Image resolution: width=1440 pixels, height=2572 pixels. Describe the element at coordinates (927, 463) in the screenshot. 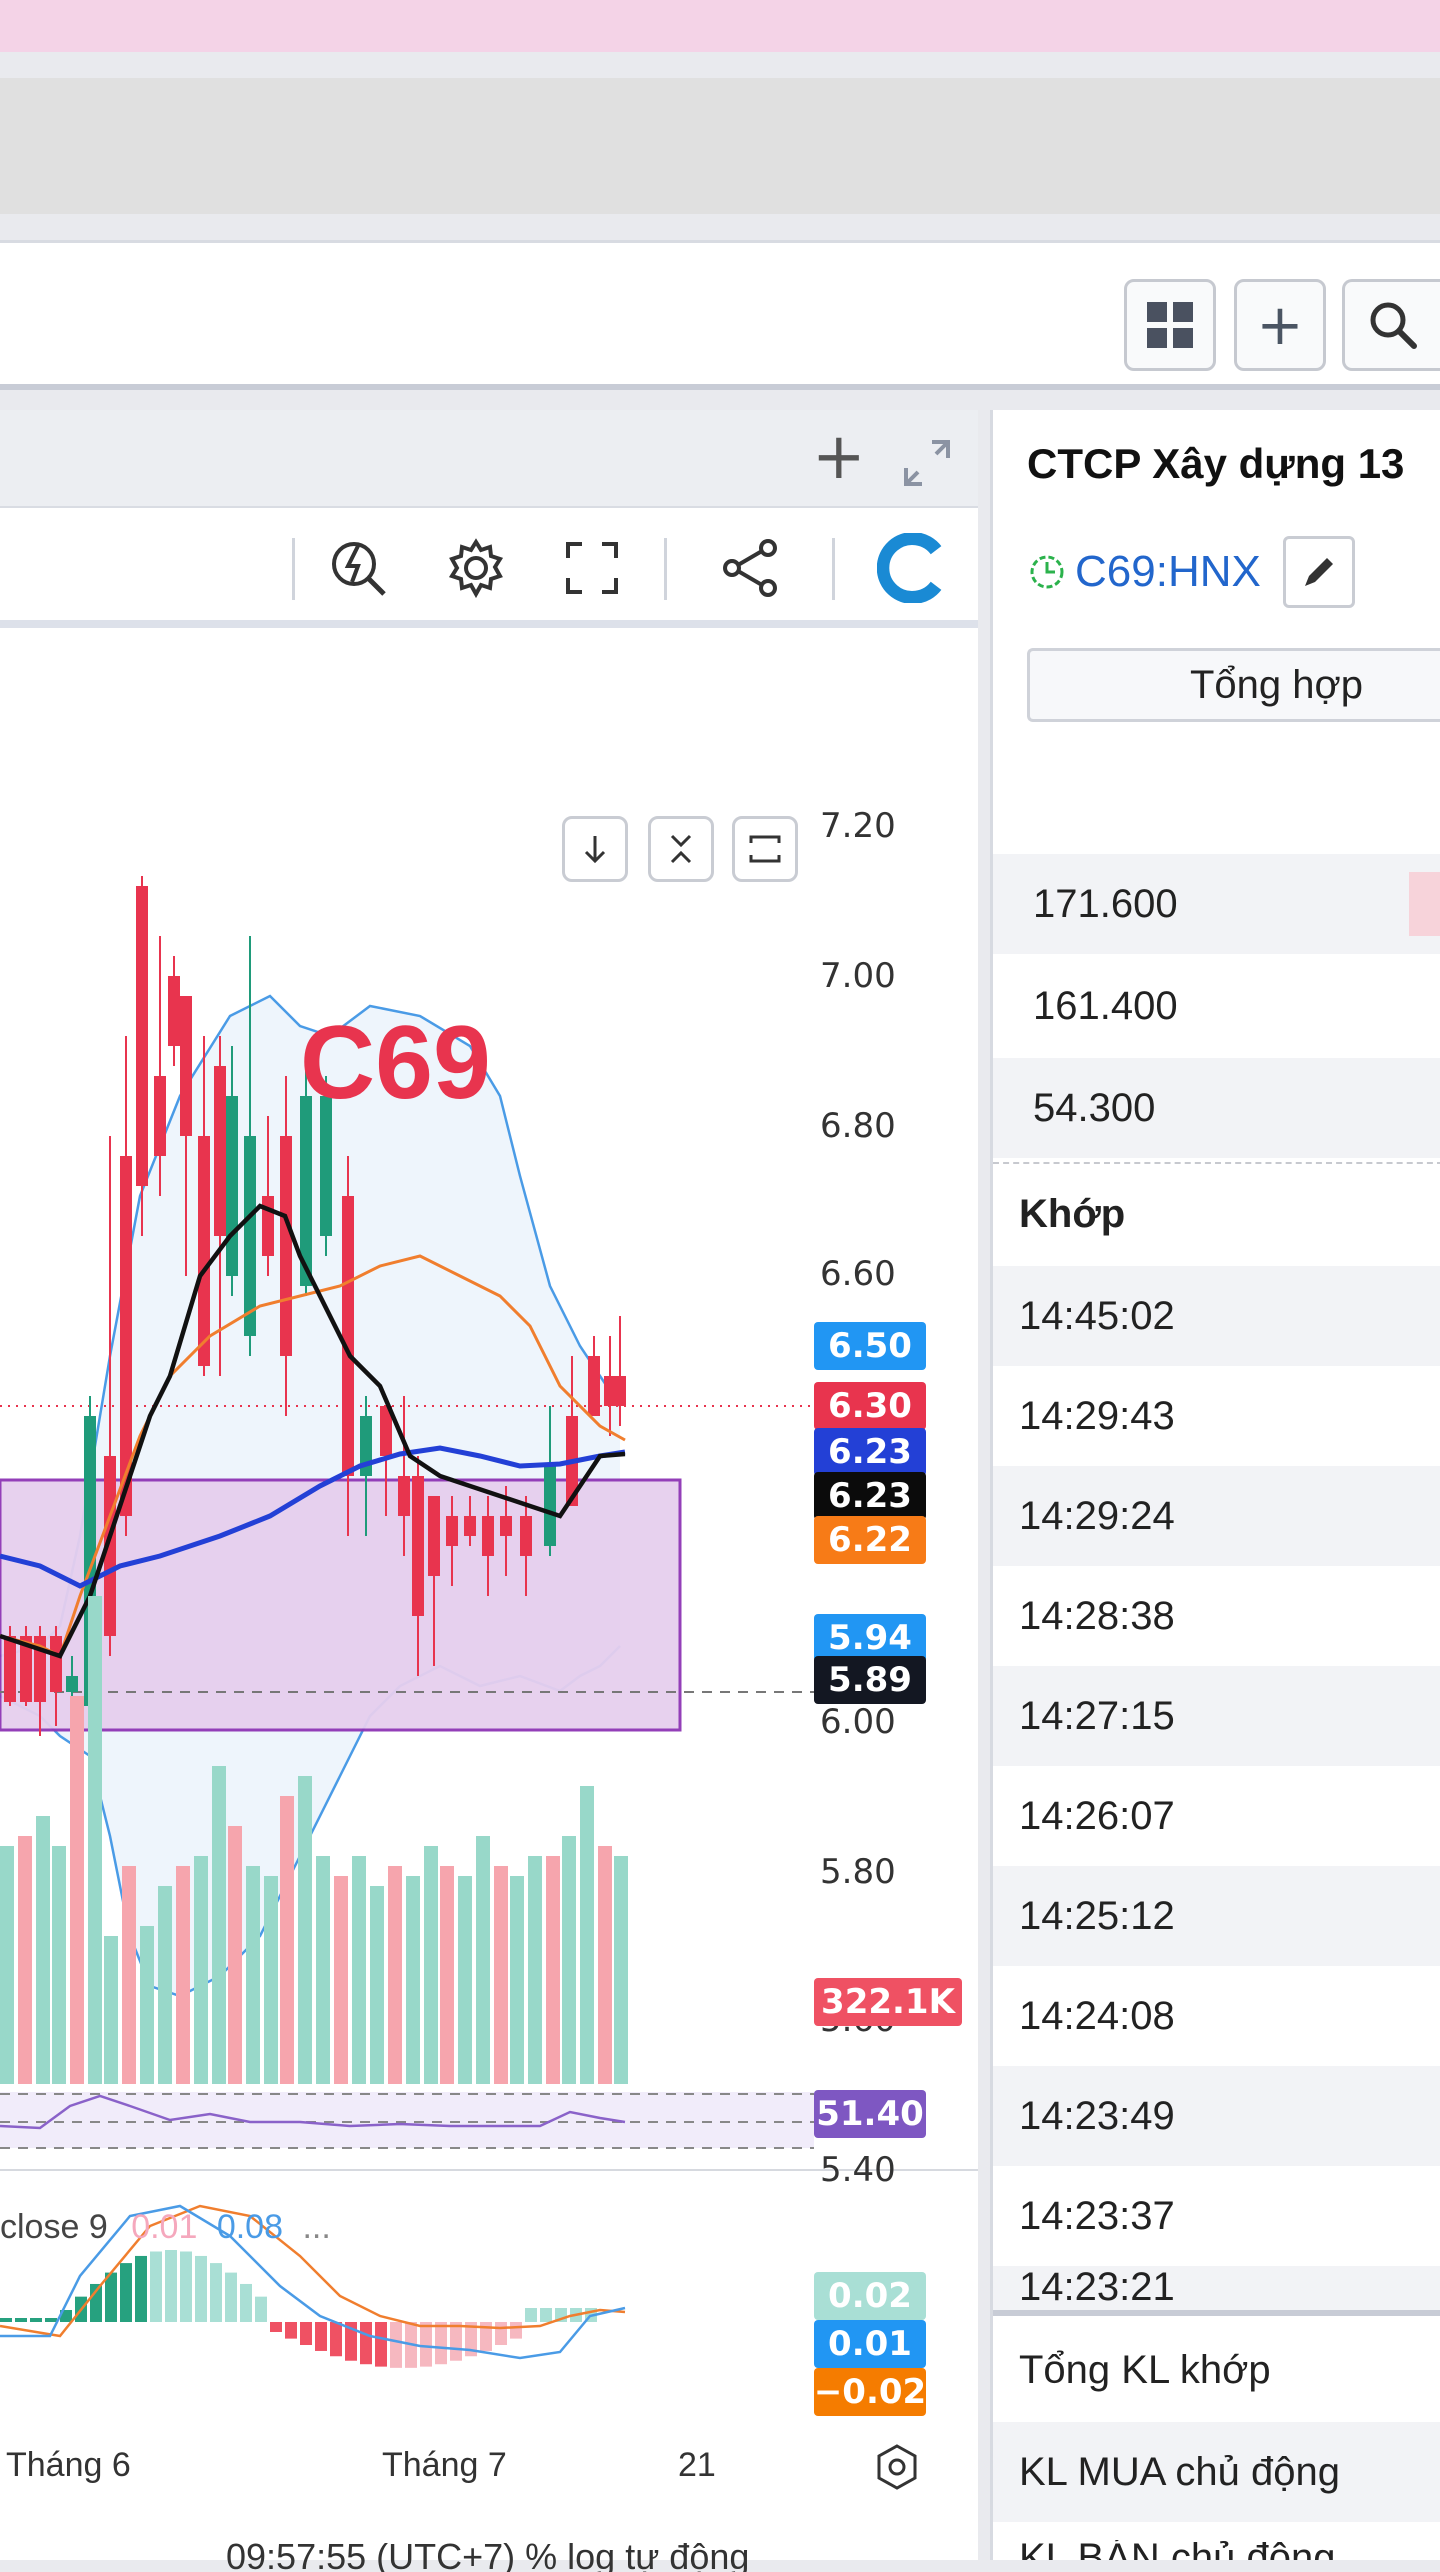

I see `expand-icon` at that location.